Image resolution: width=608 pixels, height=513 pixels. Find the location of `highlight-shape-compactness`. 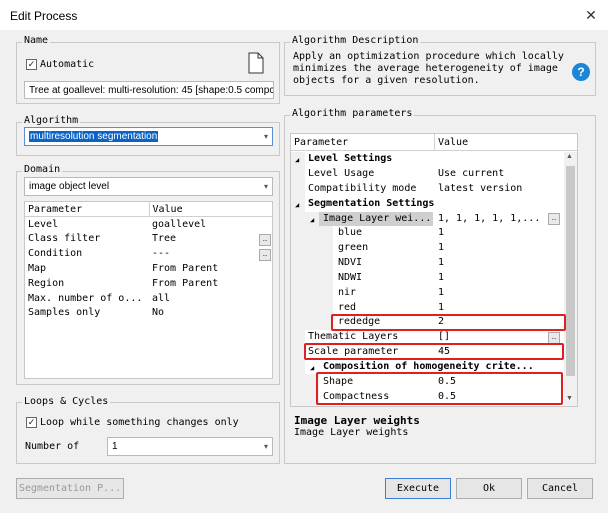

highlight-shape-compactness is located at coordinates (439, 388).